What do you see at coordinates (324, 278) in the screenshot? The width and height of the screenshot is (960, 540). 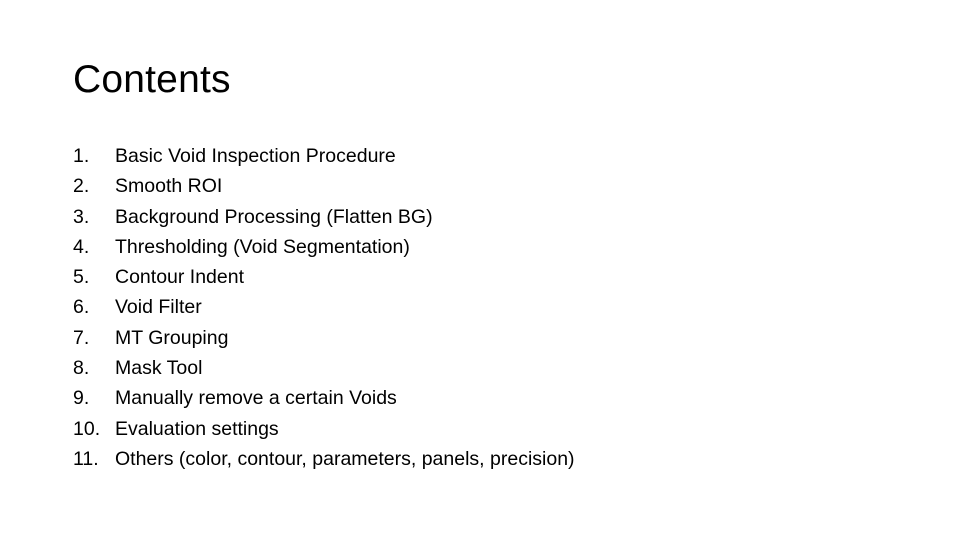 I see `list-item: 5. Contour Indent` at bounding box center [324, 278].